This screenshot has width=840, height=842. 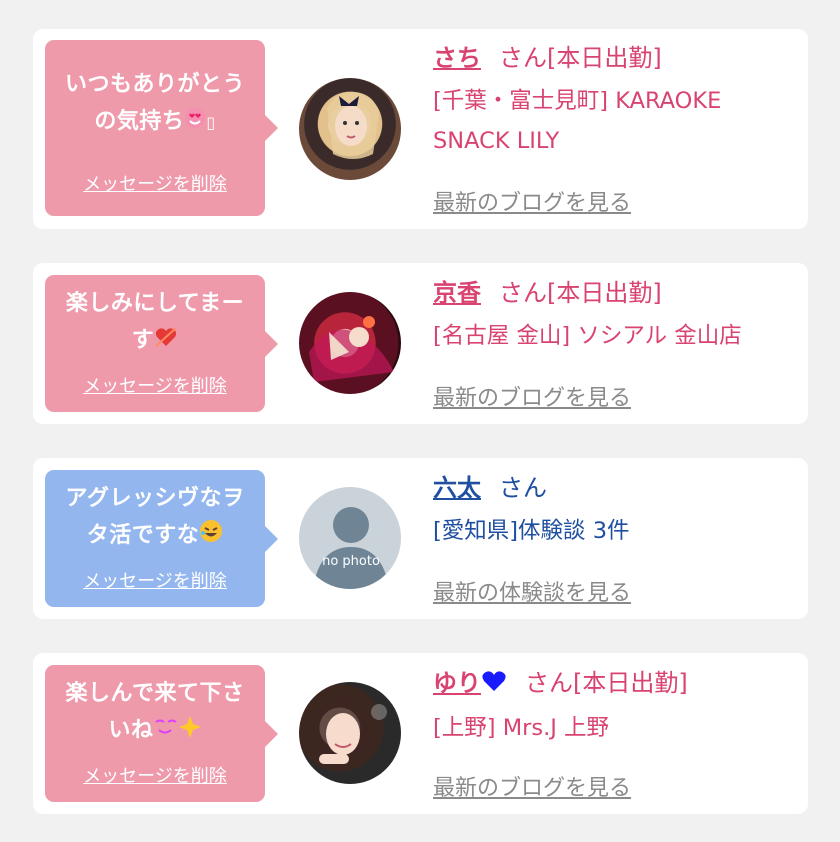 I want to click on svg-text: no photo, so click(x=351, y=561).